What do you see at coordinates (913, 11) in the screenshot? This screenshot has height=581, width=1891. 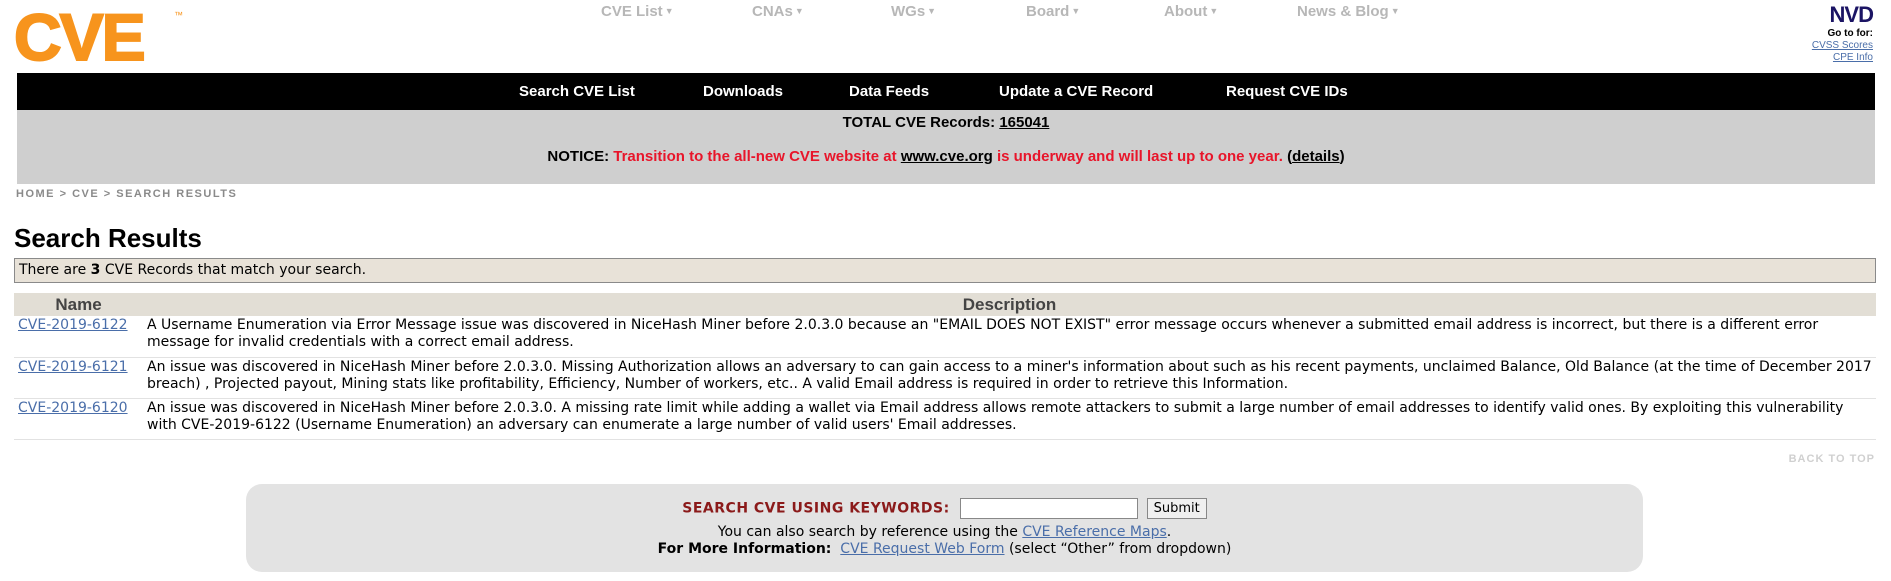 I see `topnav-wgs: WGs ▼` at bounding box center [913, 11].